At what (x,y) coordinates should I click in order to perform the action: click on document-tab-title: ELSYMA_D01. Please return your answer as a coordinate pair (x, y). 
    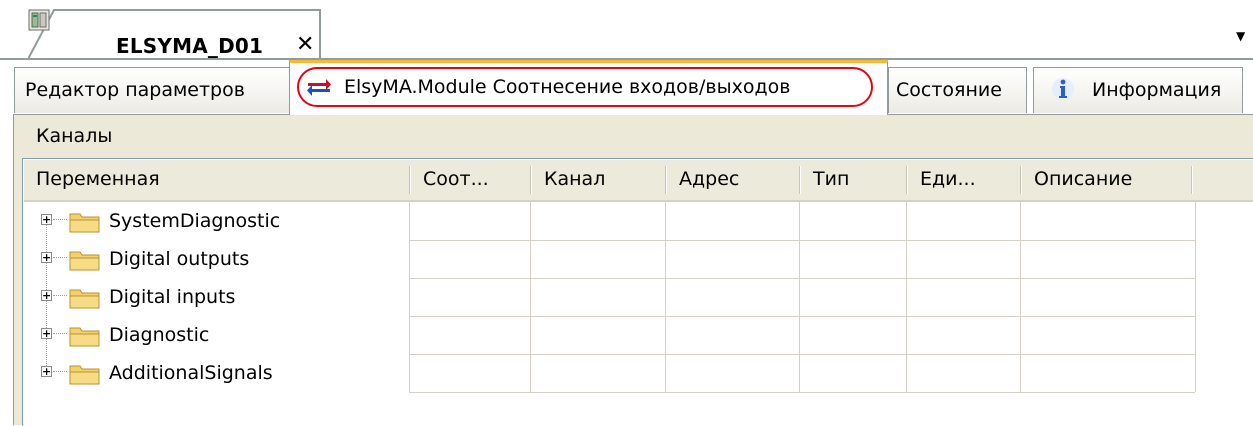
    Looking at the image, I should click on (190, 46).